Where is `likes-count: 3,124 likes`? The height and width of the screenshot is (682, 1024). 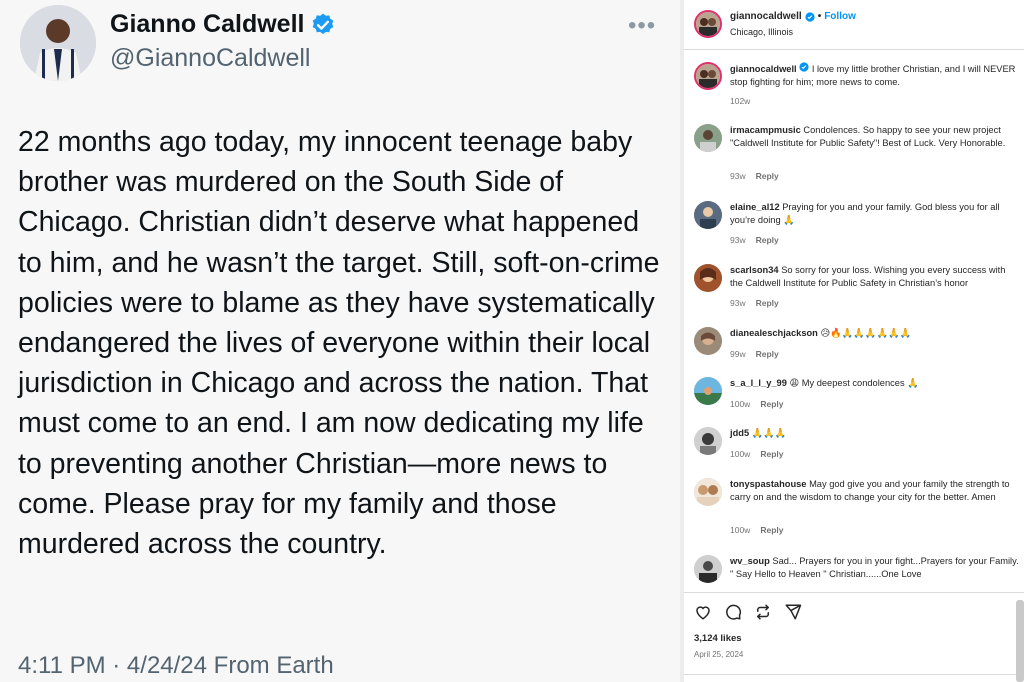
likes-count: 3,124 likes is located at coordinates (718, 638).